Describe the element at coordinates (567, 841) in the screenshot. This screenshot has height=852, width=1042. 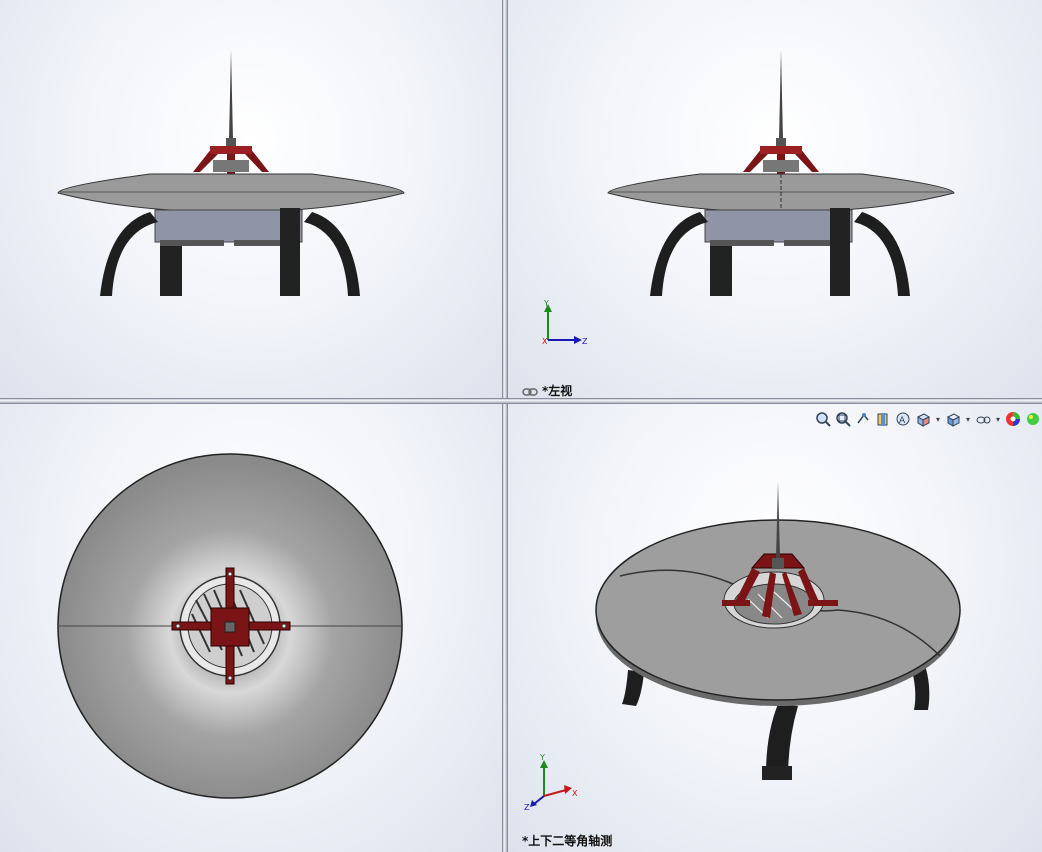
I see `view-name-isometric: *上下二等角轴测` at that location.